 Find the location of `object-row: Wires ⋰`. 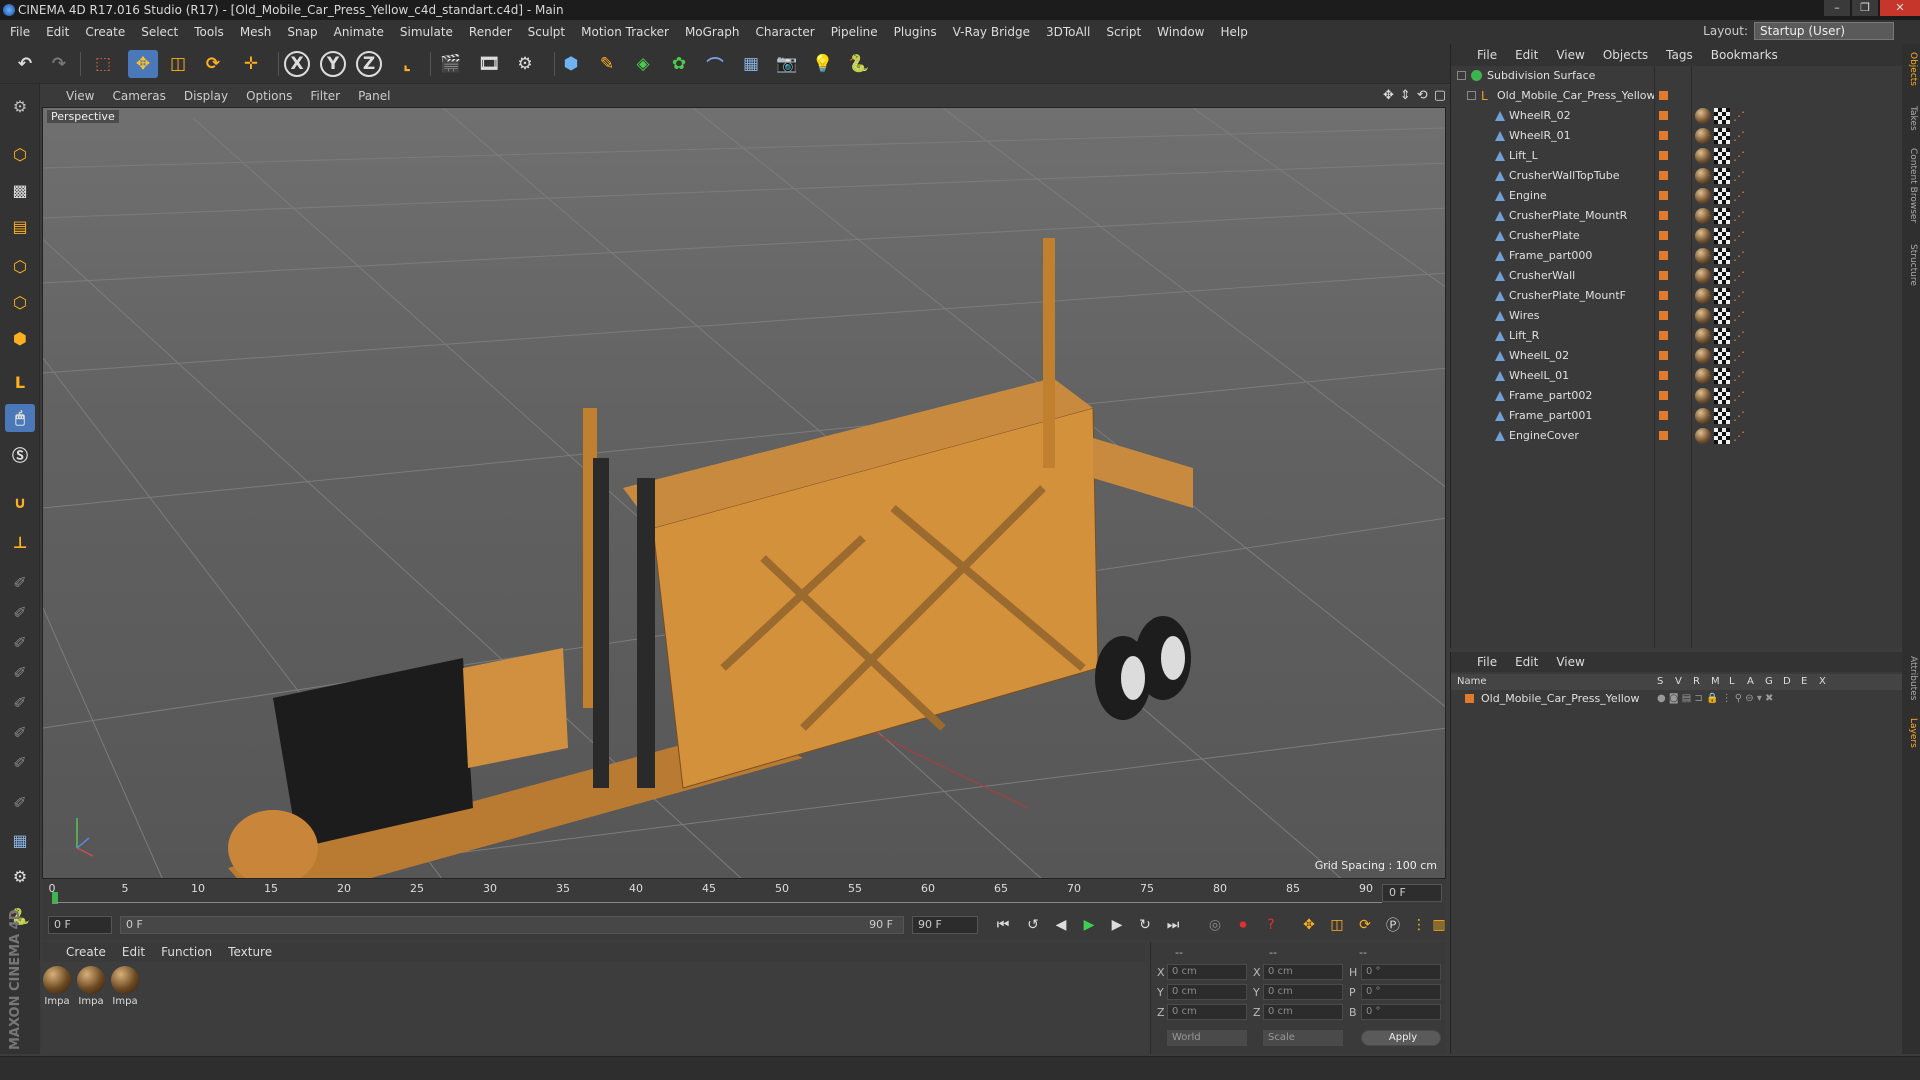

object-row: Wires ⋰ is located at coordinates (1677, 316).